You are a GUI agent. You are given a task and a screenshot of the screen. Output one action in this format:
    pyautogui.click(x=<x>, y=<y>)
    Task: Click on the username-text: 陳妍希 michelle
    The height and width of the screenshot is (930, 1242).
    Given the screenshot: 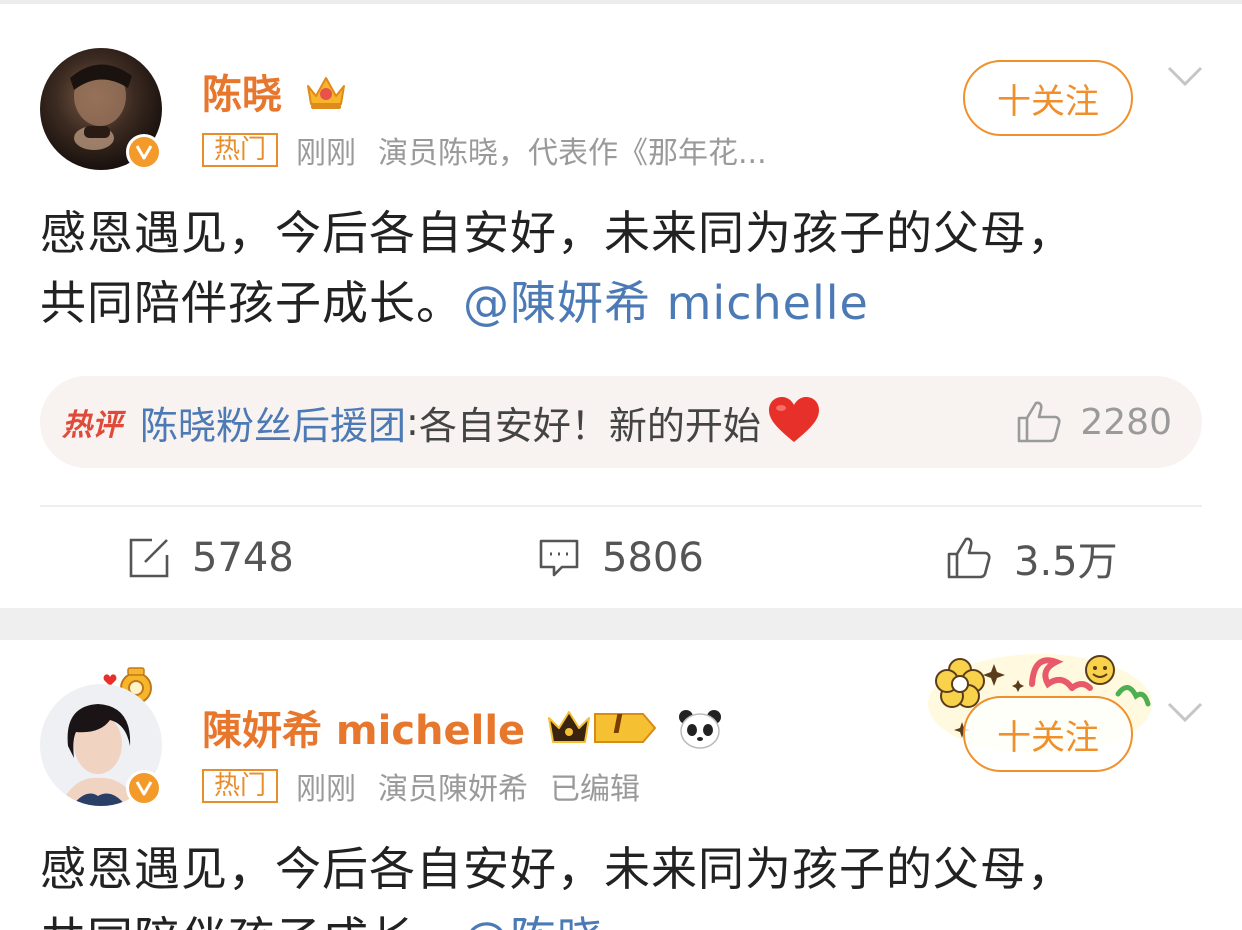 What is the action you would take?
    pyautogui.click(x=363, y=731)
    